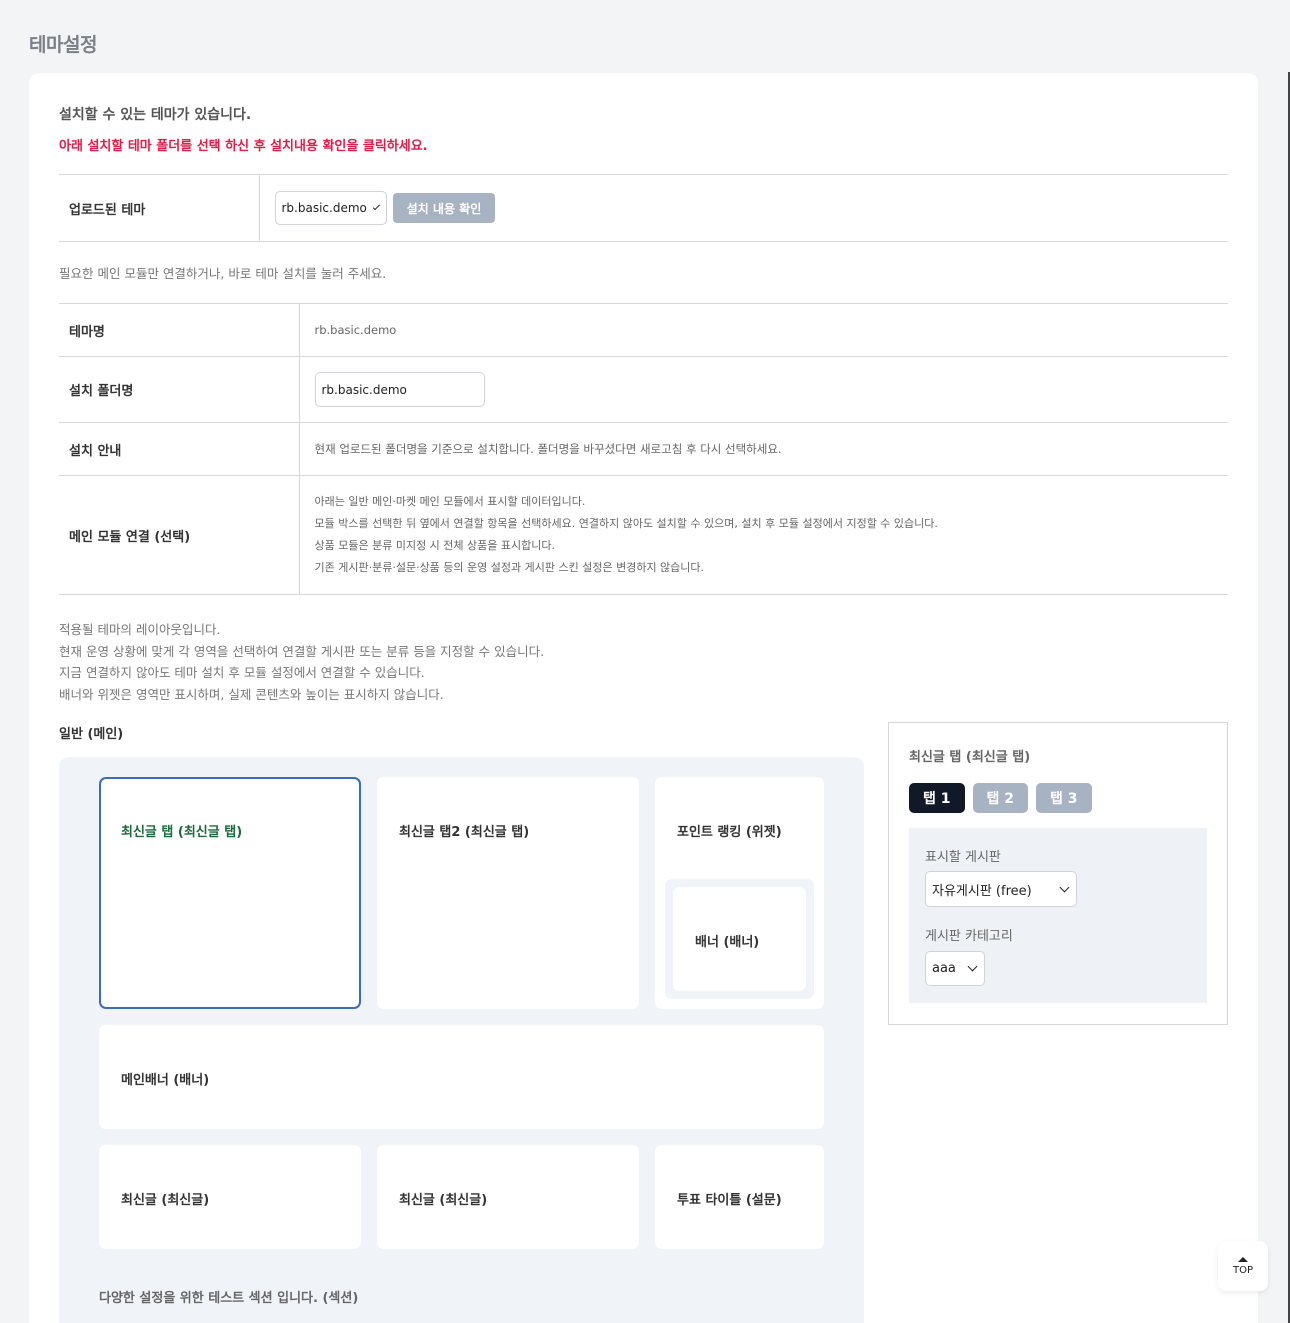 This screenshot has height=1323, width=1290. I want to click on theme-name-value: rb.basic.demo, so click(763, 330).